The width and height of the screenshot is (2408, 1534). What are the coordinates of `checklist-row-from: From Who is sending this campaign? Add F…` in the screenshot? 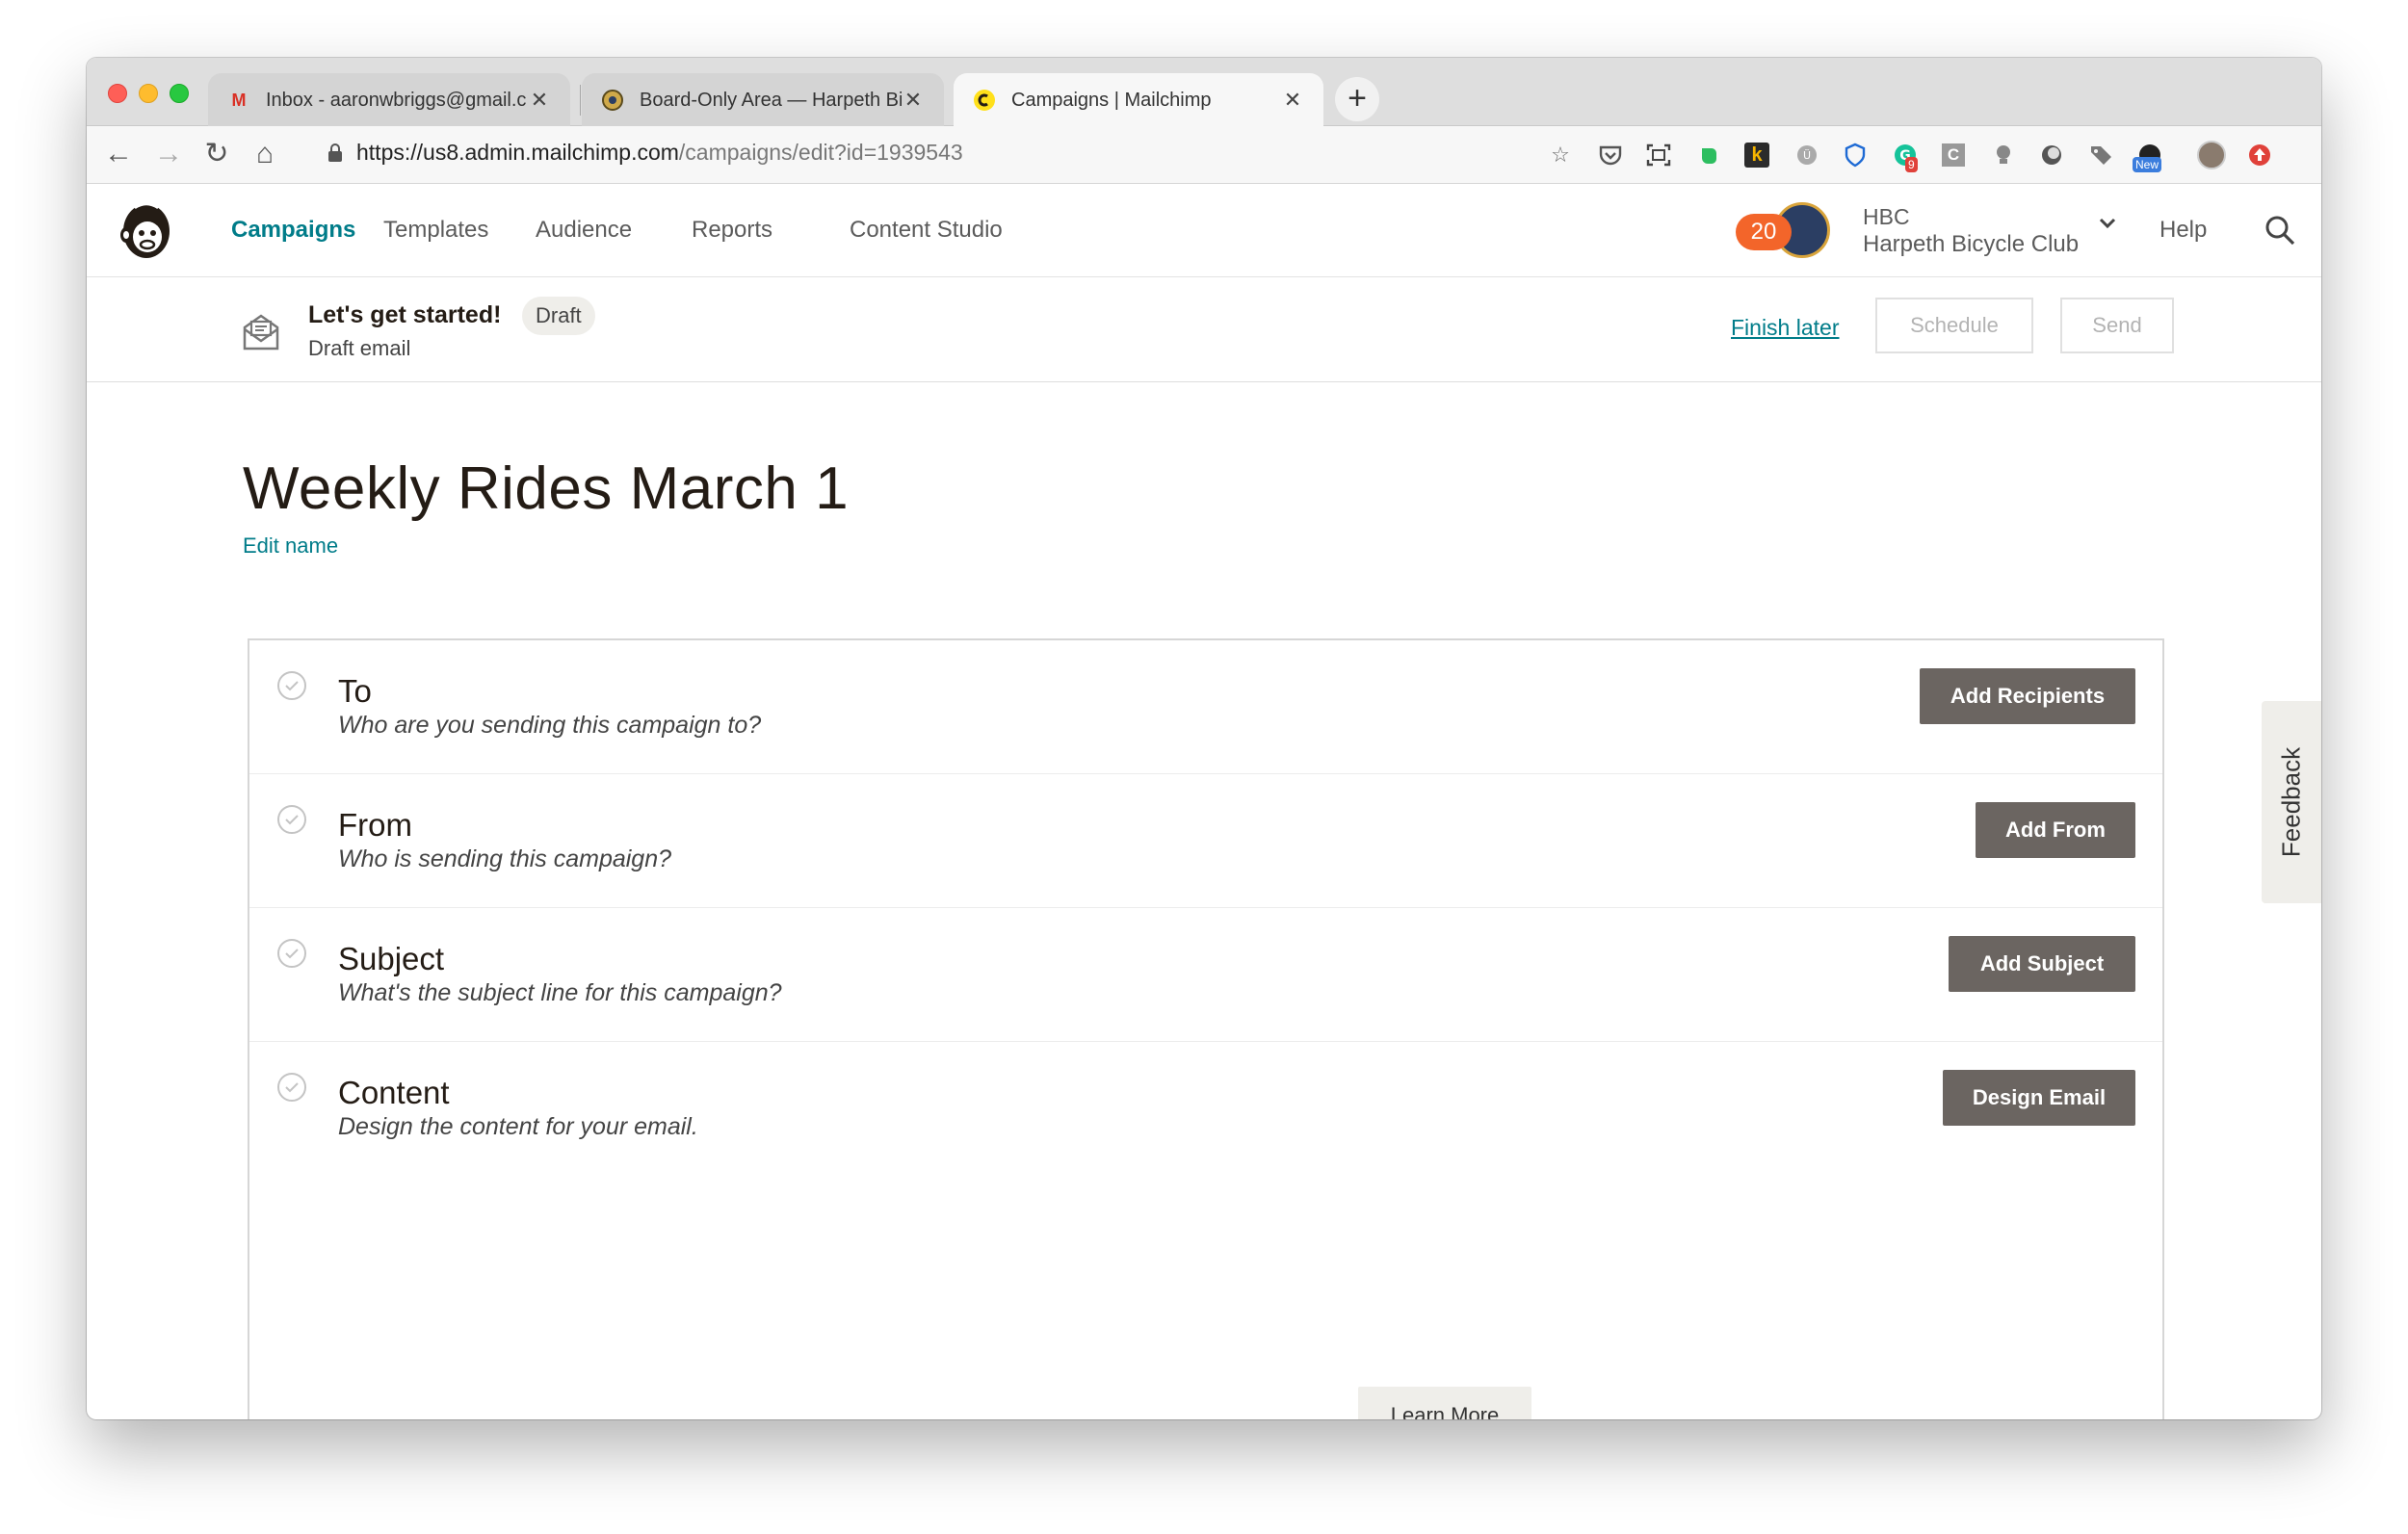 It's located at (1205, 841).